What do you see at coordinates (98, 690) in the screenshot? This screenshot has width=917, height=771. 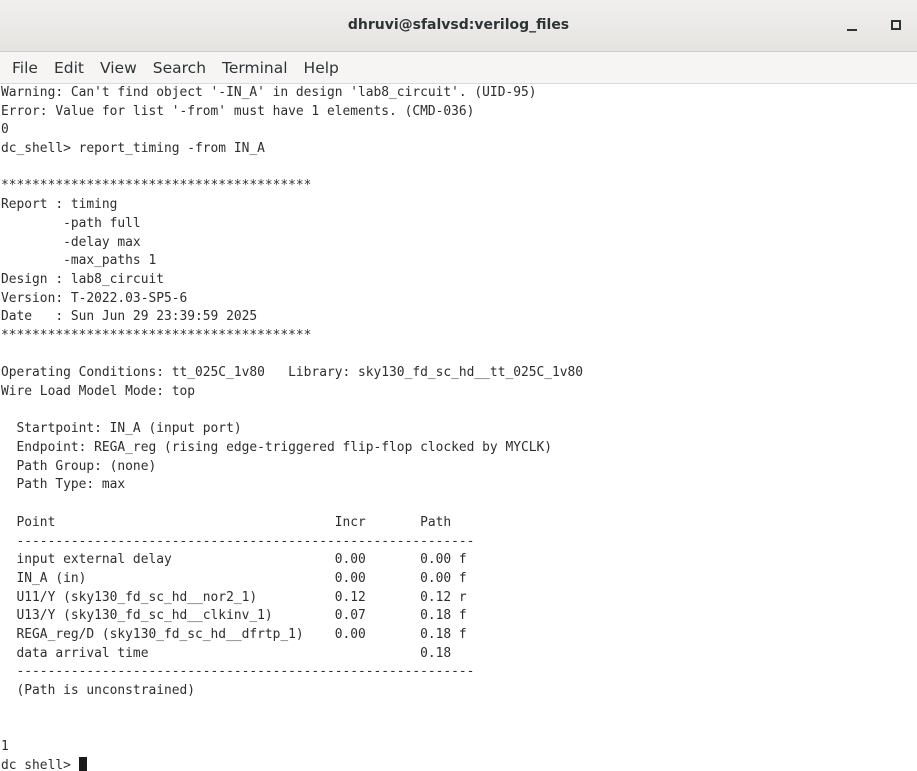 I see `terminal-line: (Path is unconstrained)` at bounding box center [98, 690].